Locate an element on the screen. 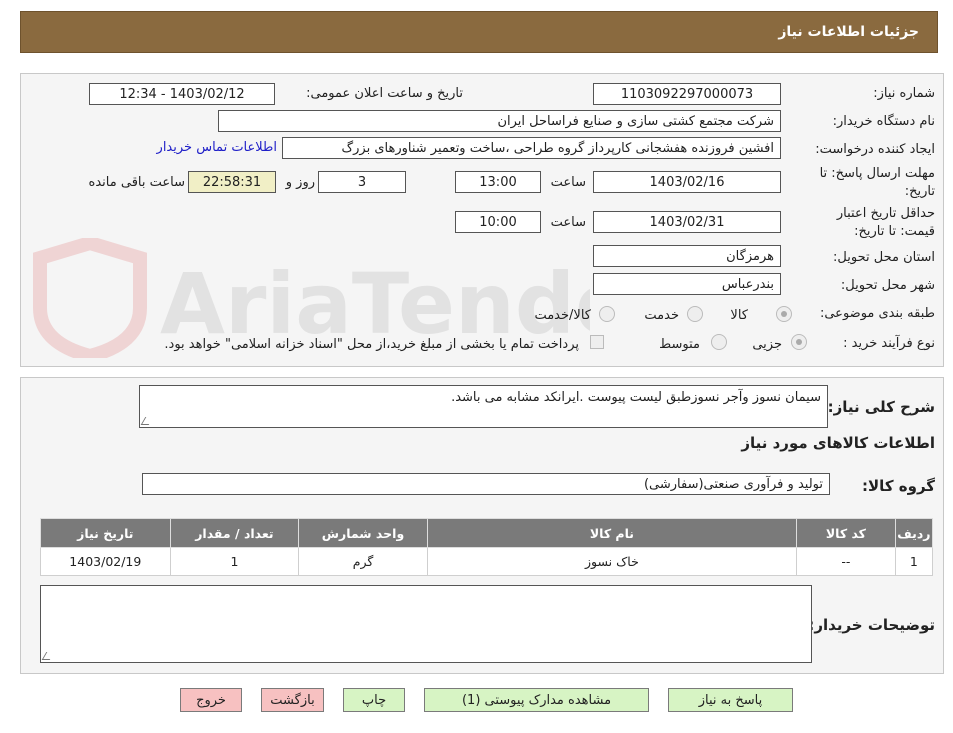  view-attachments-button: مشاهده مدارک پیوستی (1) is located at coordinates (536, 700).